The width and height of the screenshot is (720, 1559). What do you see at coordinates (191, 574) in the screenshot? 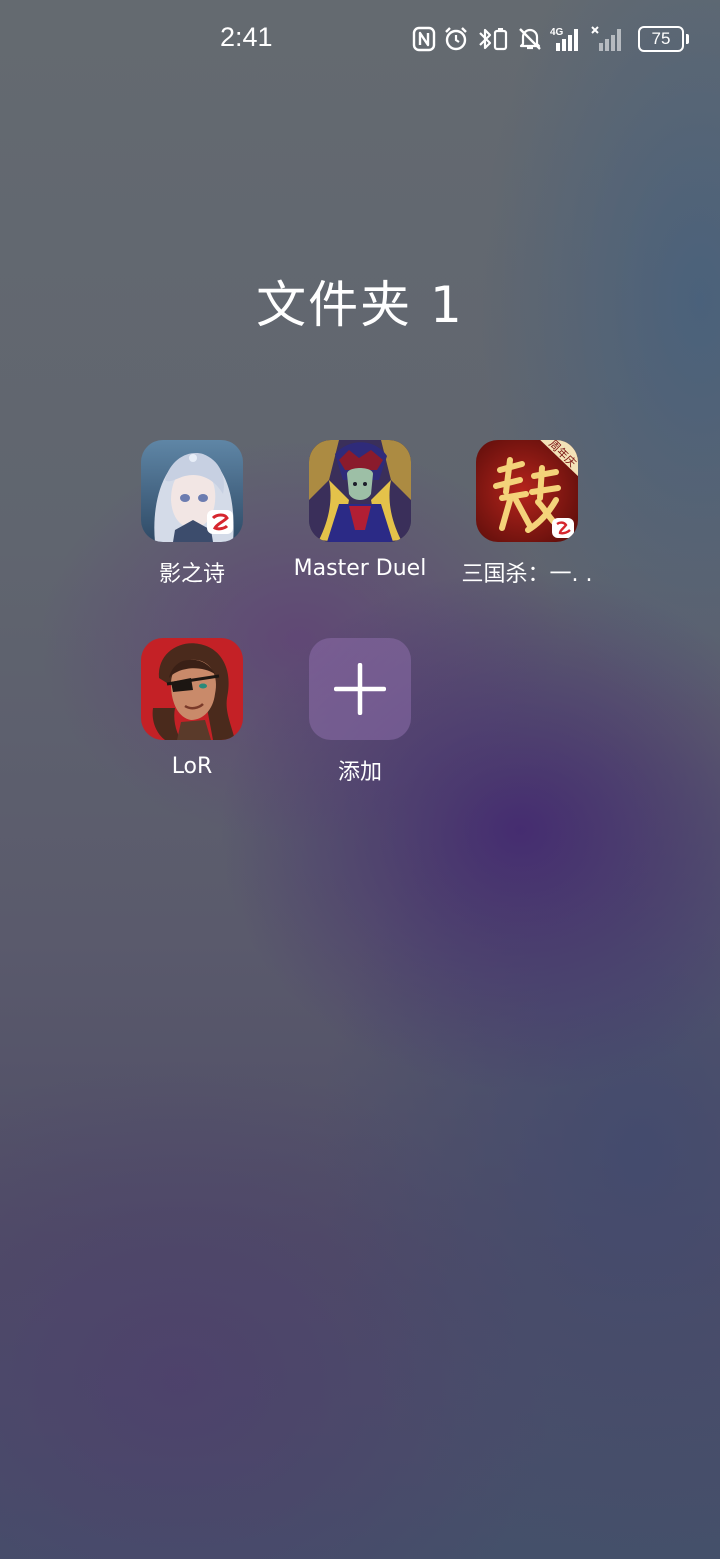
I see `app-label: 影之诗` at bounding box center [191, 574].